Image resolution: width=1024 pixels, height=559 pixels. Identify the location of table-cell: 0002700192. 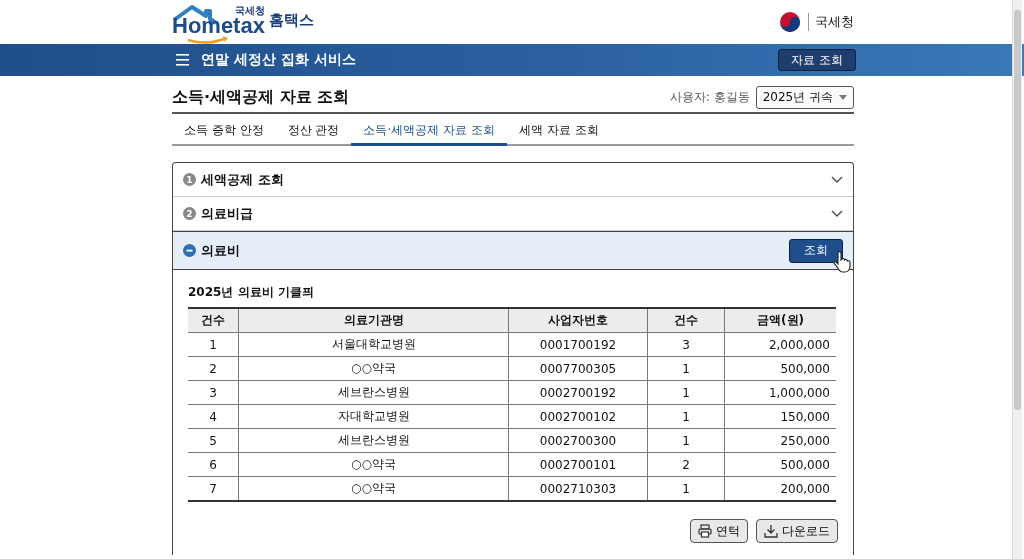
(578, 392).